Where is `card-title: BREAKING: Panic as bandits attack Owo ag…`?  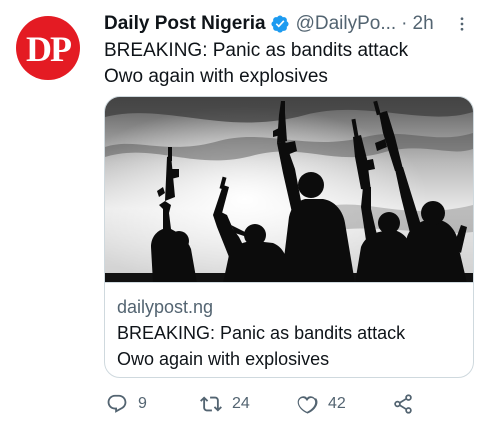
card-title: BREAKING: Panic as bandits attack Owo ag… is located at coordinates (292, 346).